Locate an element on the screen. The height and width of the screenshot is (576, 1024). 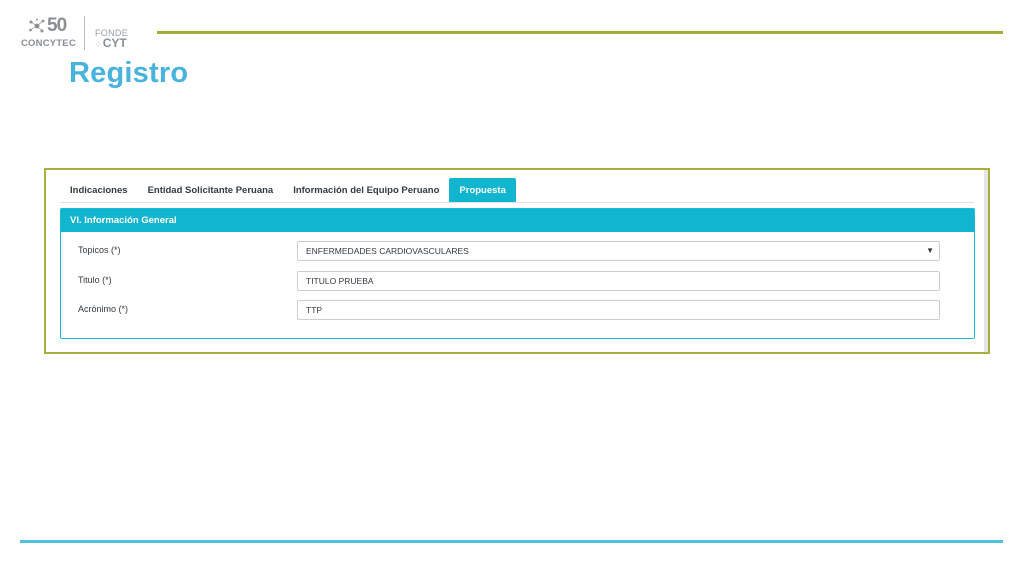
tab-indicaciones: Indicaciones is located at coordinates (99, 190).